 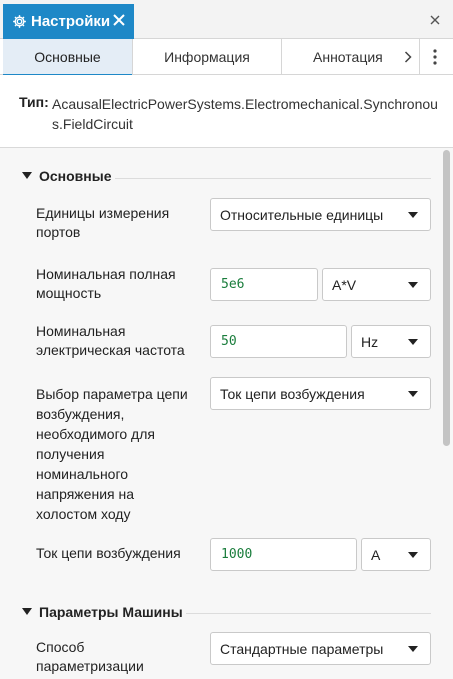 I want to click on field-param-select: Ток цепи возбуждения, so click(x=320, y=393).